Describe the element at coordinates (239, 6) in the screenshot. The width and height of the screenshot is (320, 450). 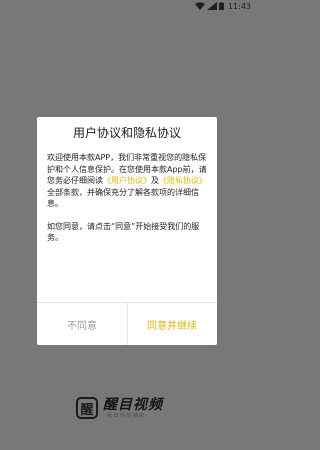
I see `status-time: 11:43` at that location.